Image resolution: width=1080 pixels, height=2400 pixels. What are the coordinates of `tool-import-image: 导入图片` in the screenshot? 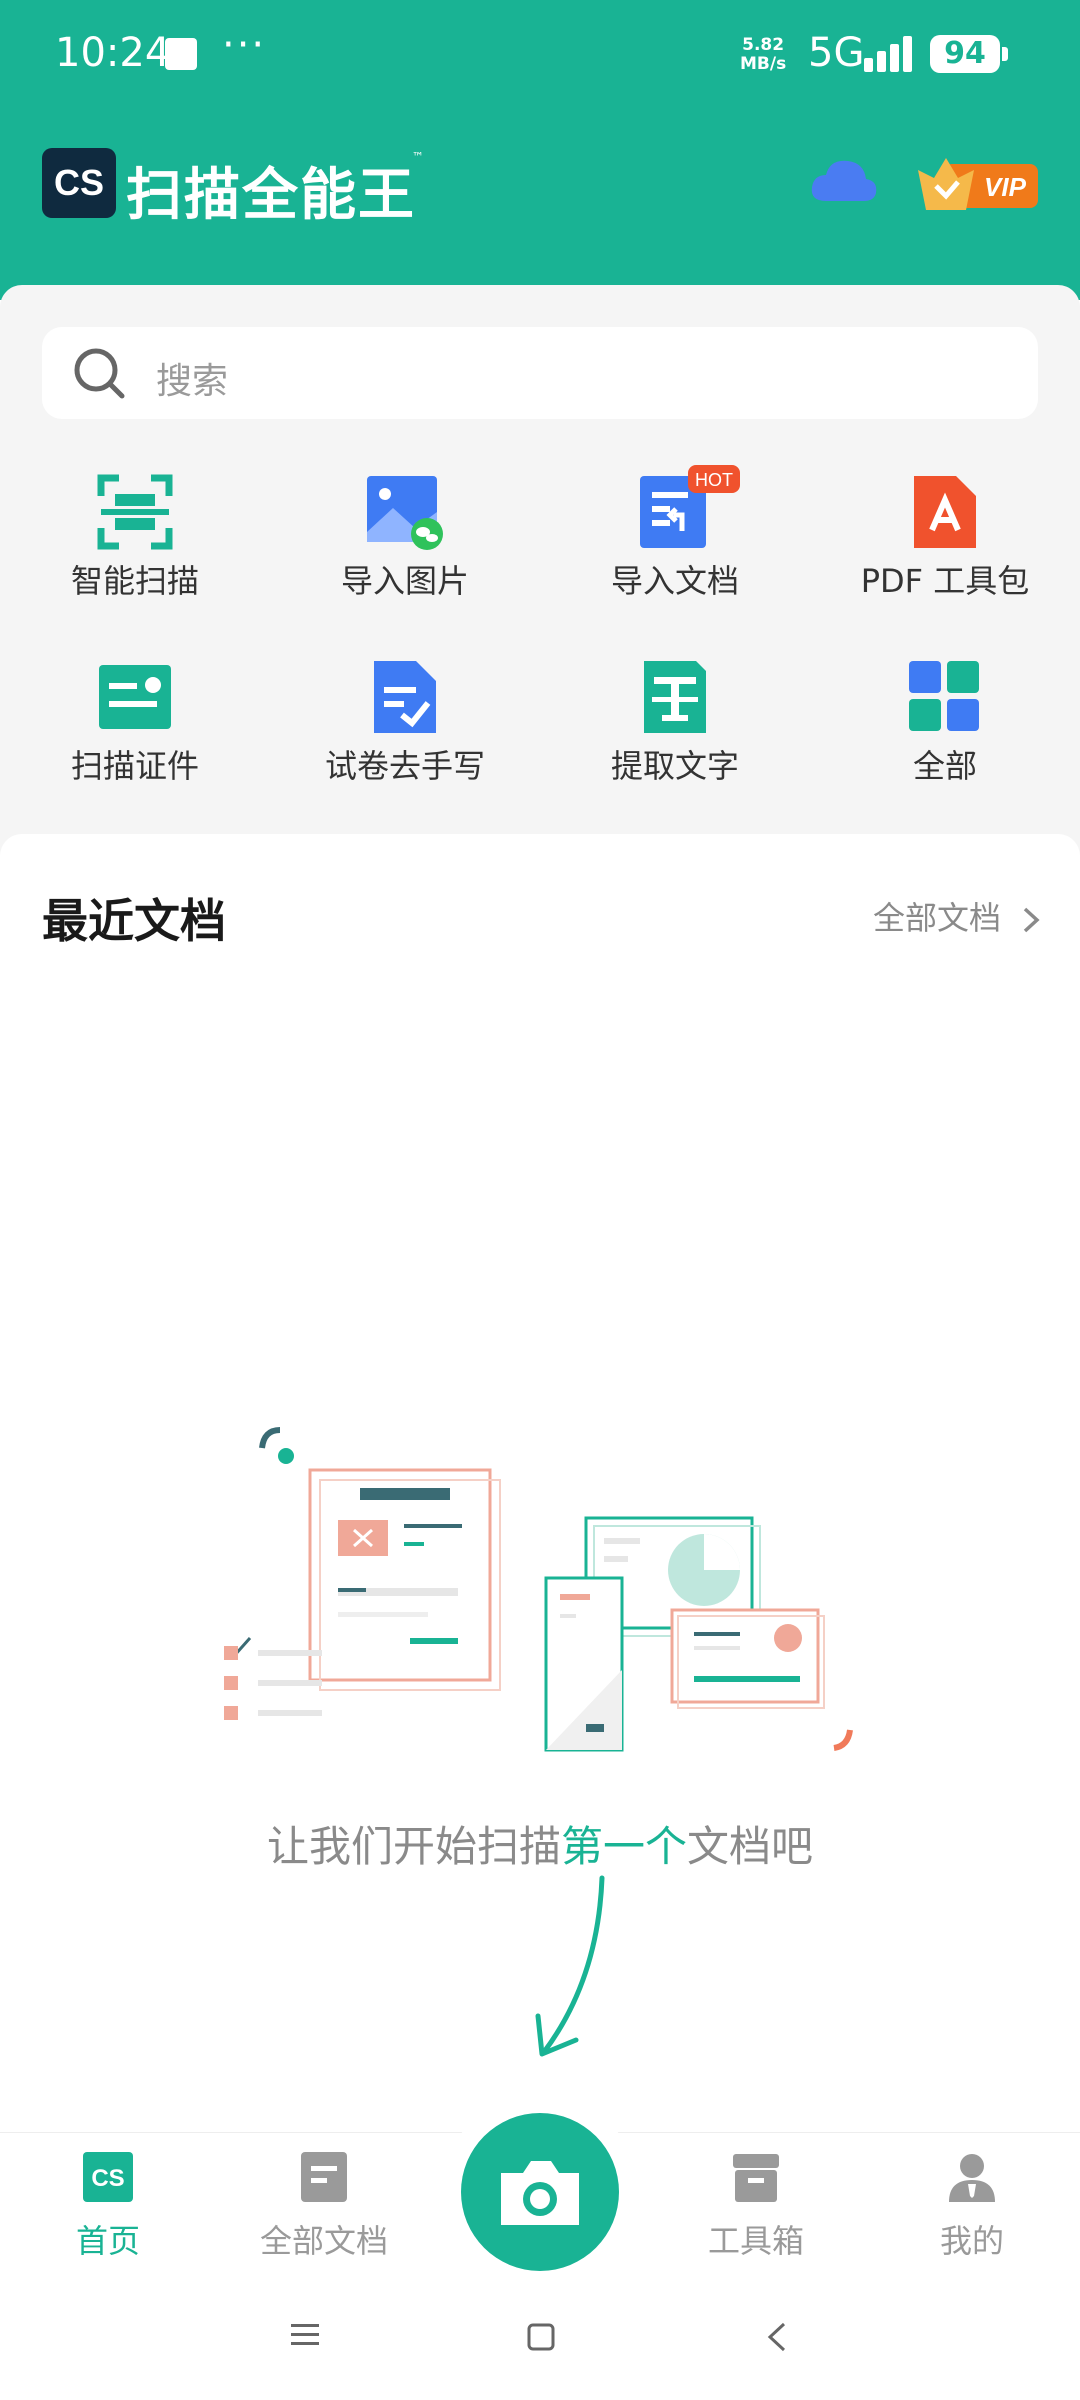 It's located at (405, 537).